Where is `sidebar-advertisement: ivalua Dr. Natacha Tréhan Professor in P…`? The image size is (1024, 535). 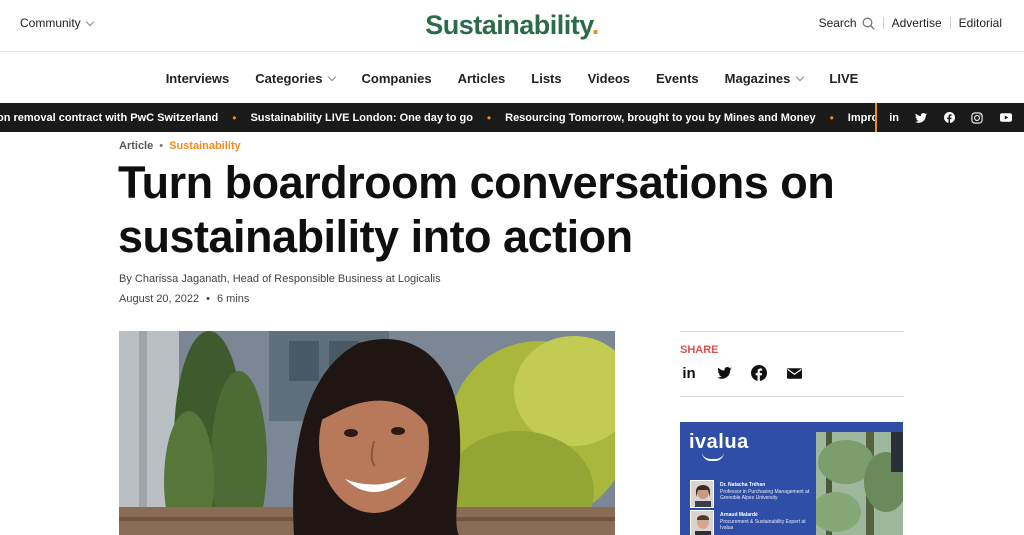 sidebar-advertisement: ivalua Dr. Natacha Tréhan Professor in P… is located at coordinates (791, 478).